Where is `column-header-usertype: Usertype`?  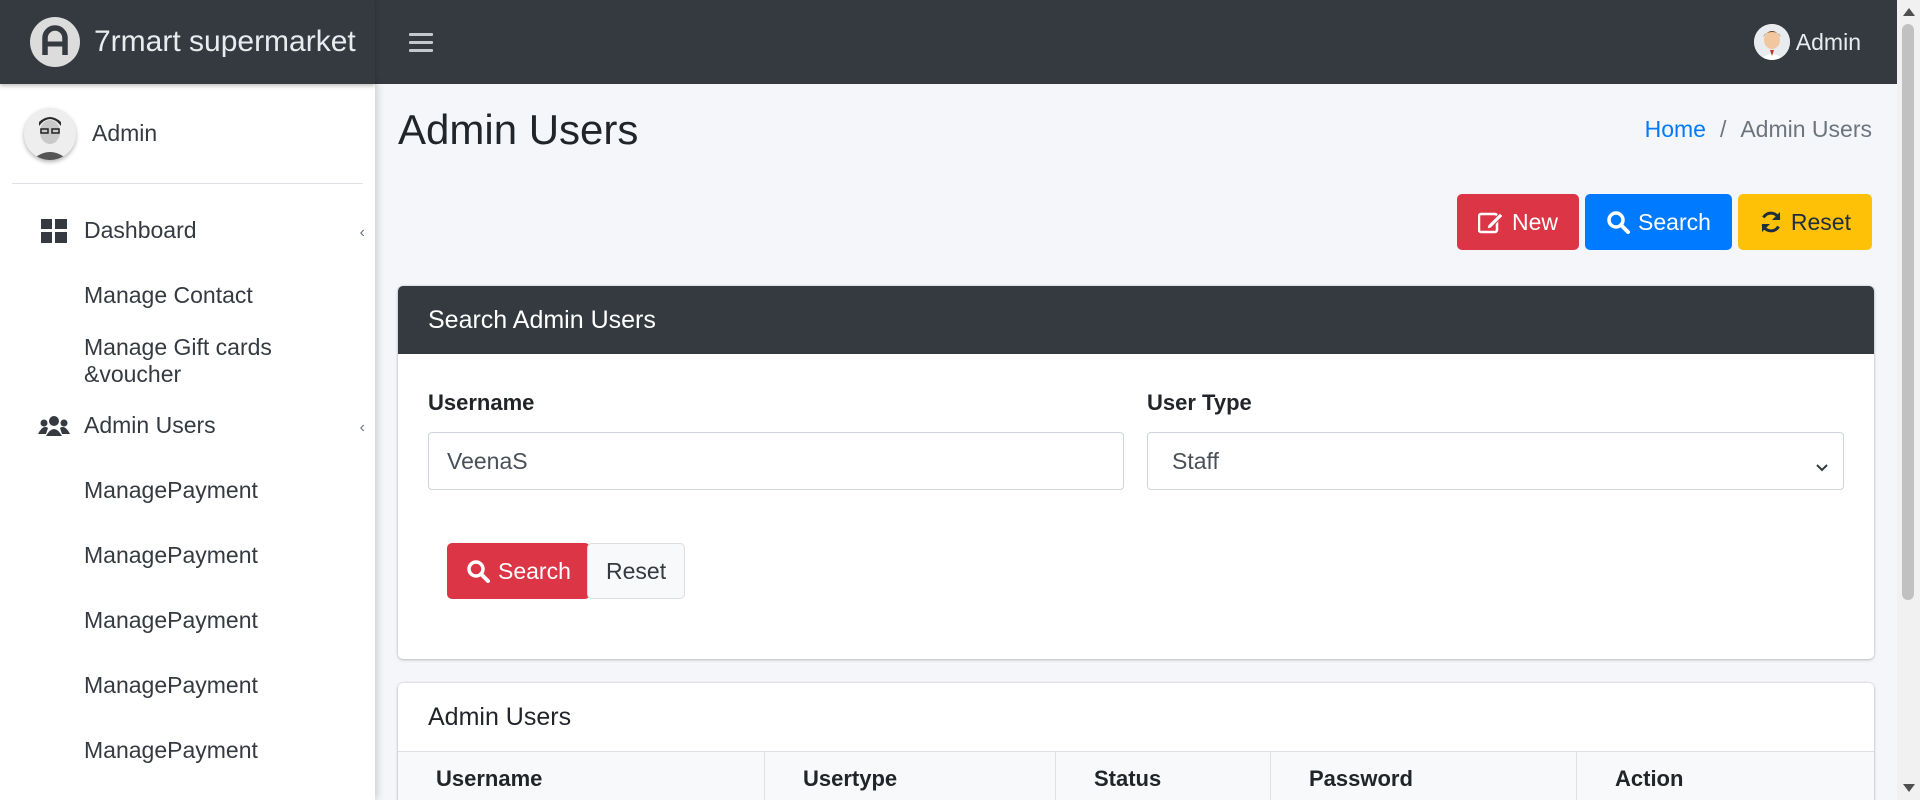 column-header-usertype: Usertype is located at coordinates (910, 776).